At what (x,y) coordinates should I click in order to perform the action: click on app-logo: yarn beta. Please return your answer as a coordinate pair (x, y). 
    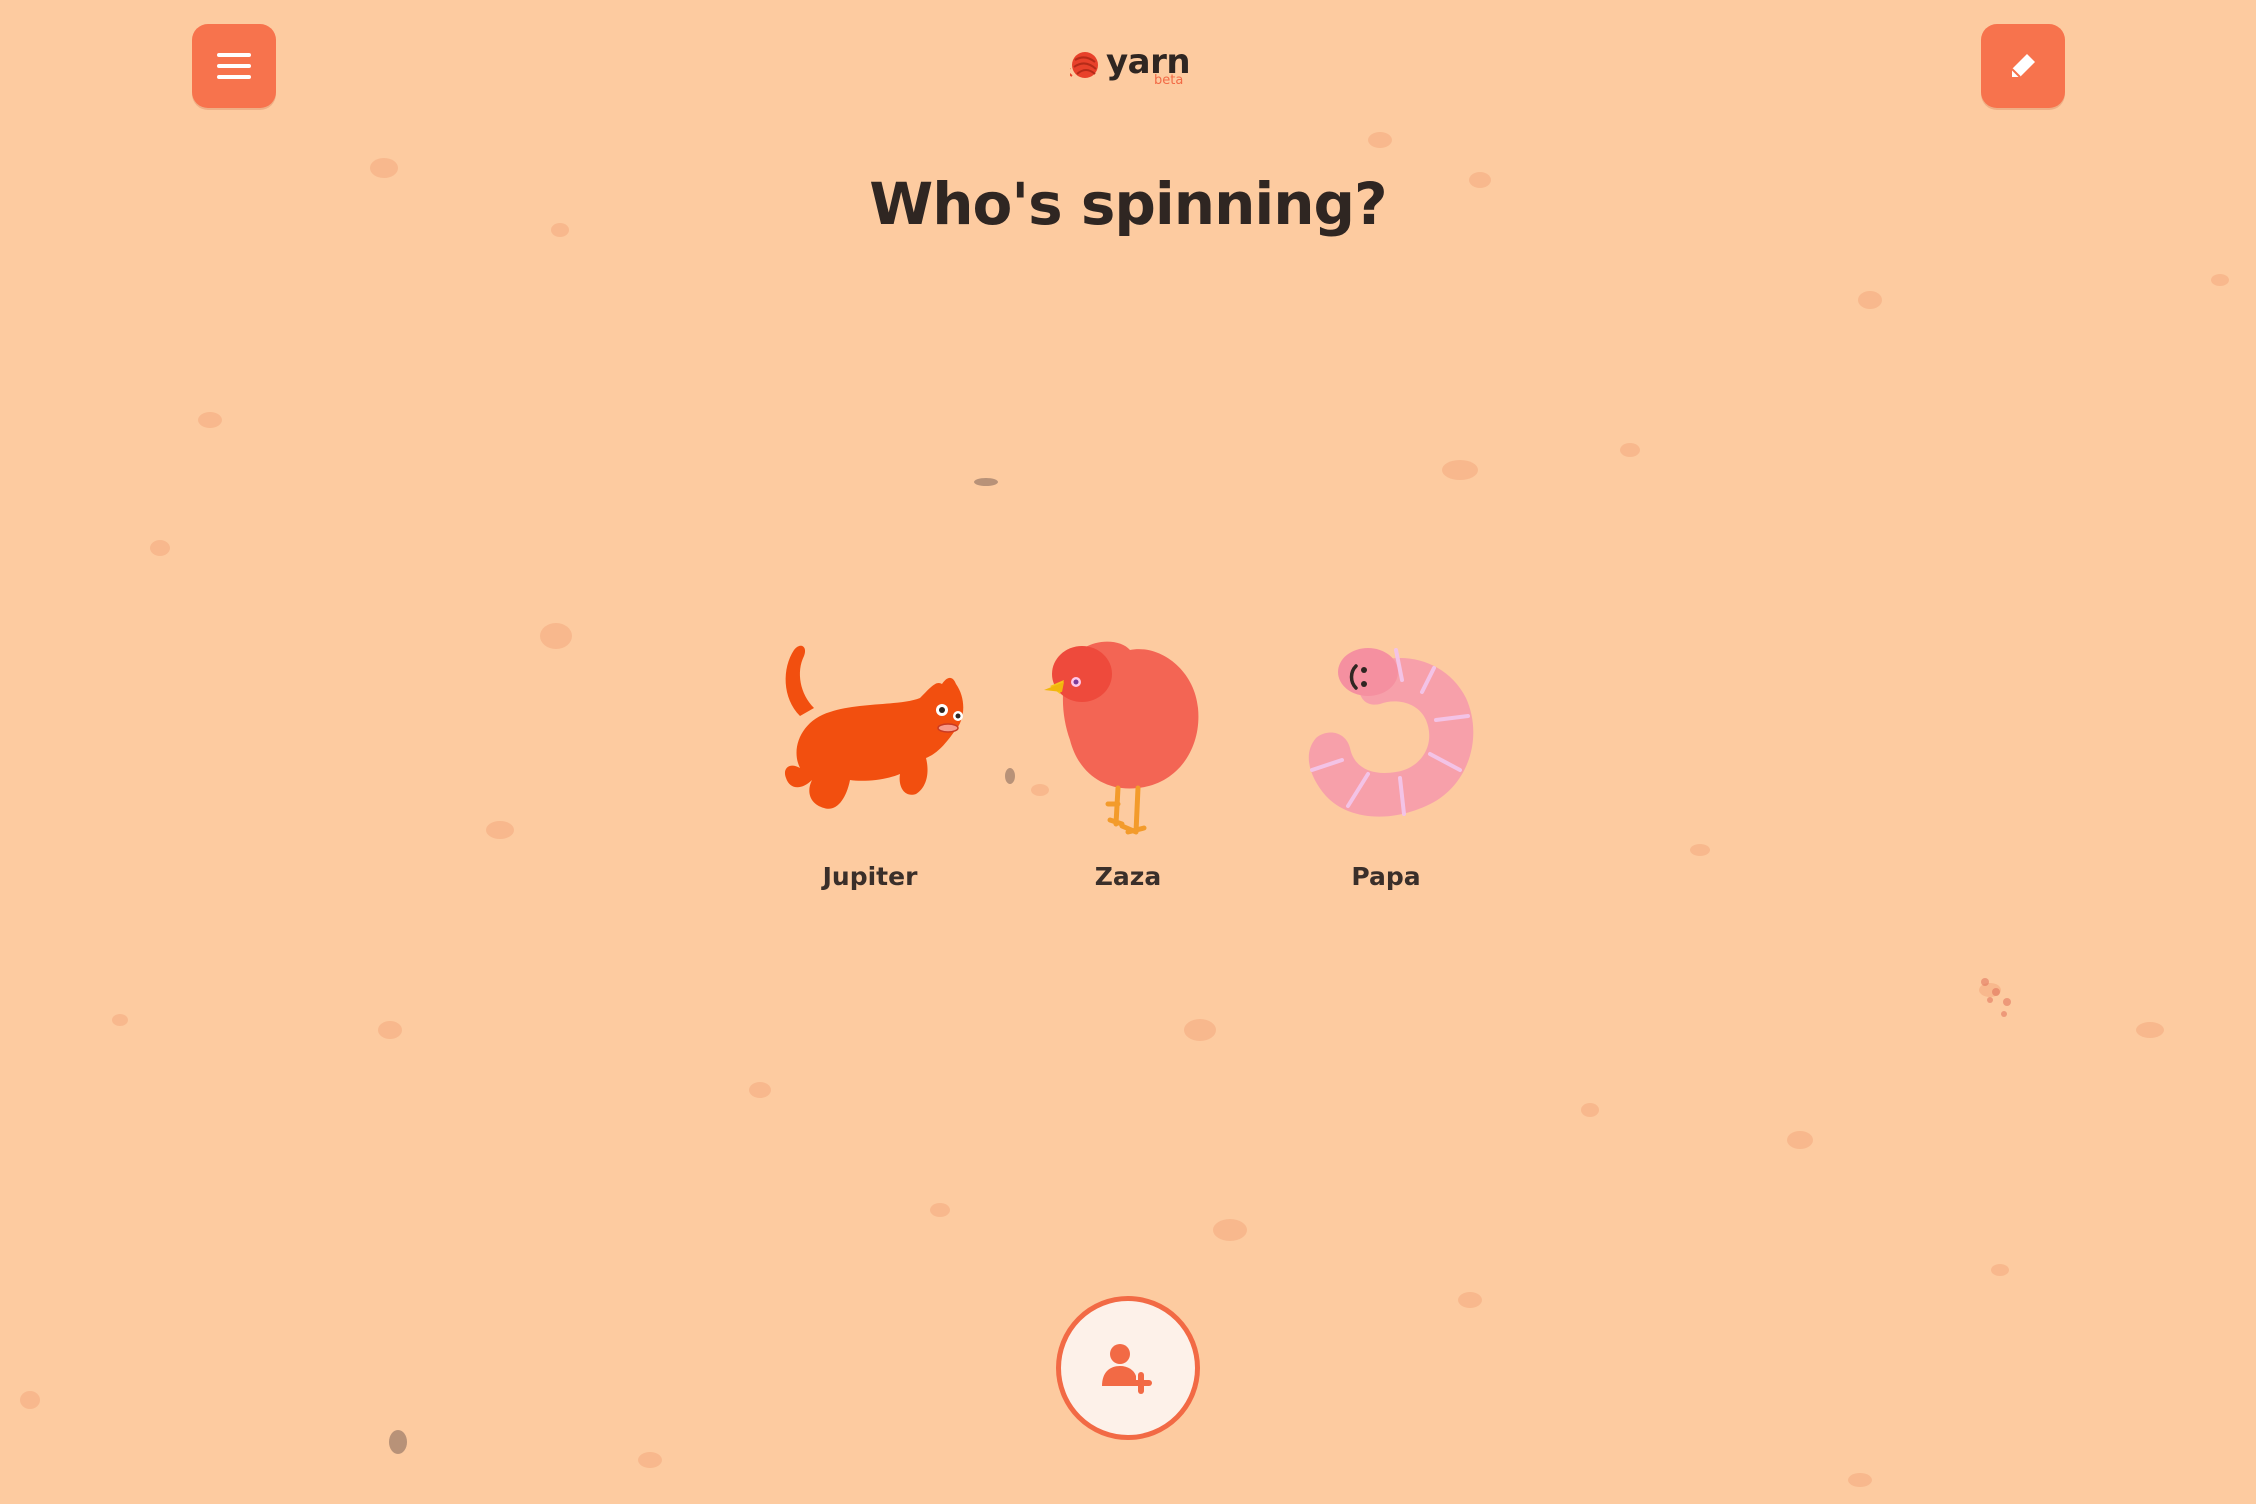
    Looking at the image, I should click on (1132, 65).